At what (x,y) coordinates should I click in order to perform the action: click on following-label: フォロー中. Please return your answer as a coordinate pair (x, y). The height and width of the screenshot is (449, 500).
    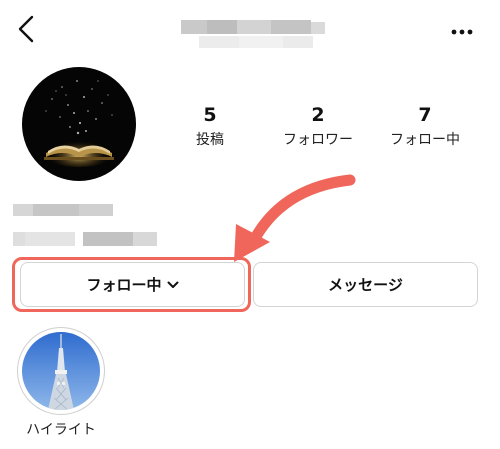
    Looking at the image, I should click on (425, 140).